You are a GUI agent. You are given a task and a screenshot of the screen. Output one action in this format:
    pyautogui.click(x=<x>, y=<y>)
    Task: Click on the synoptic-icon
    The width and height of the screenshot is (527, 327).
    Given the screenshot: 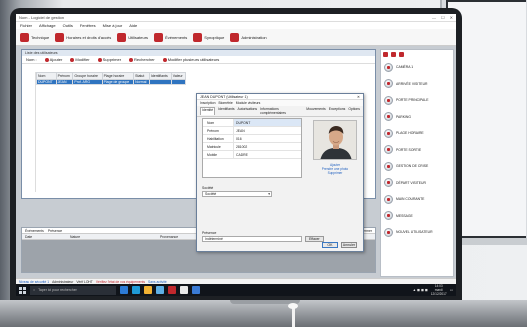 What is the action you would take?
    pyautogui.click(x=198, y=37)
    